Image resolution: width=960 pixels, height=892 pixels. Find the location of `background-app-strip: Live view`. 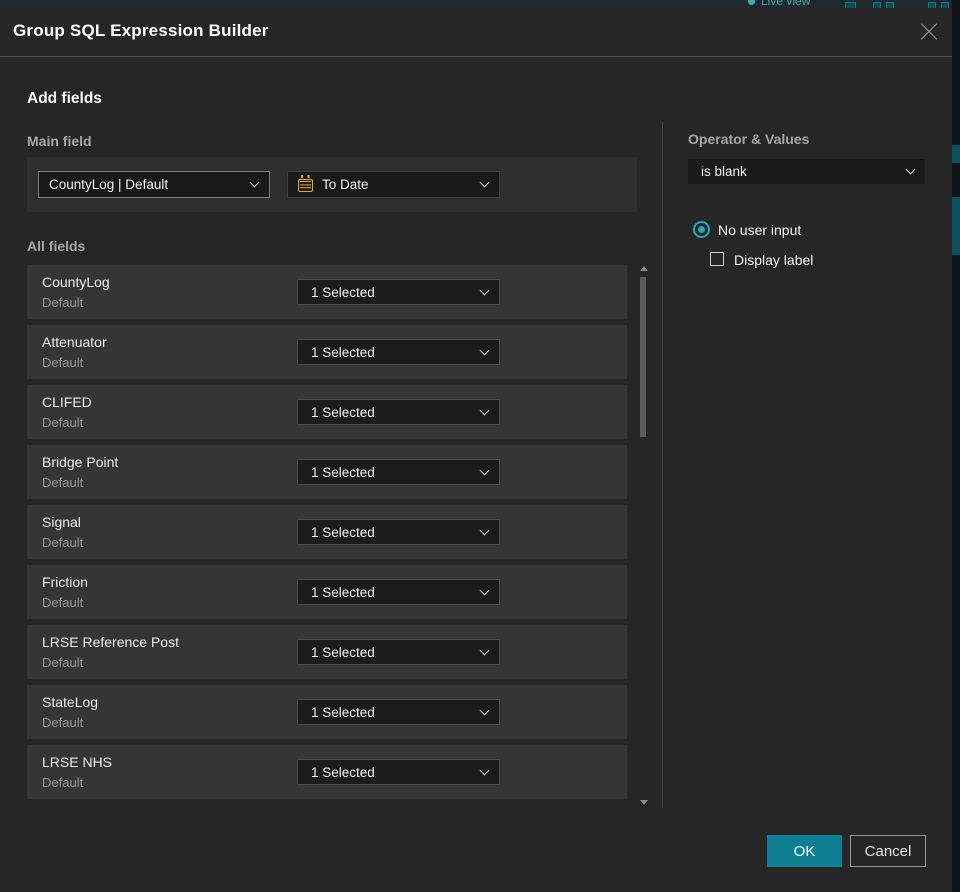

background-app-strip: Live view is located at coordinates (480, 4).